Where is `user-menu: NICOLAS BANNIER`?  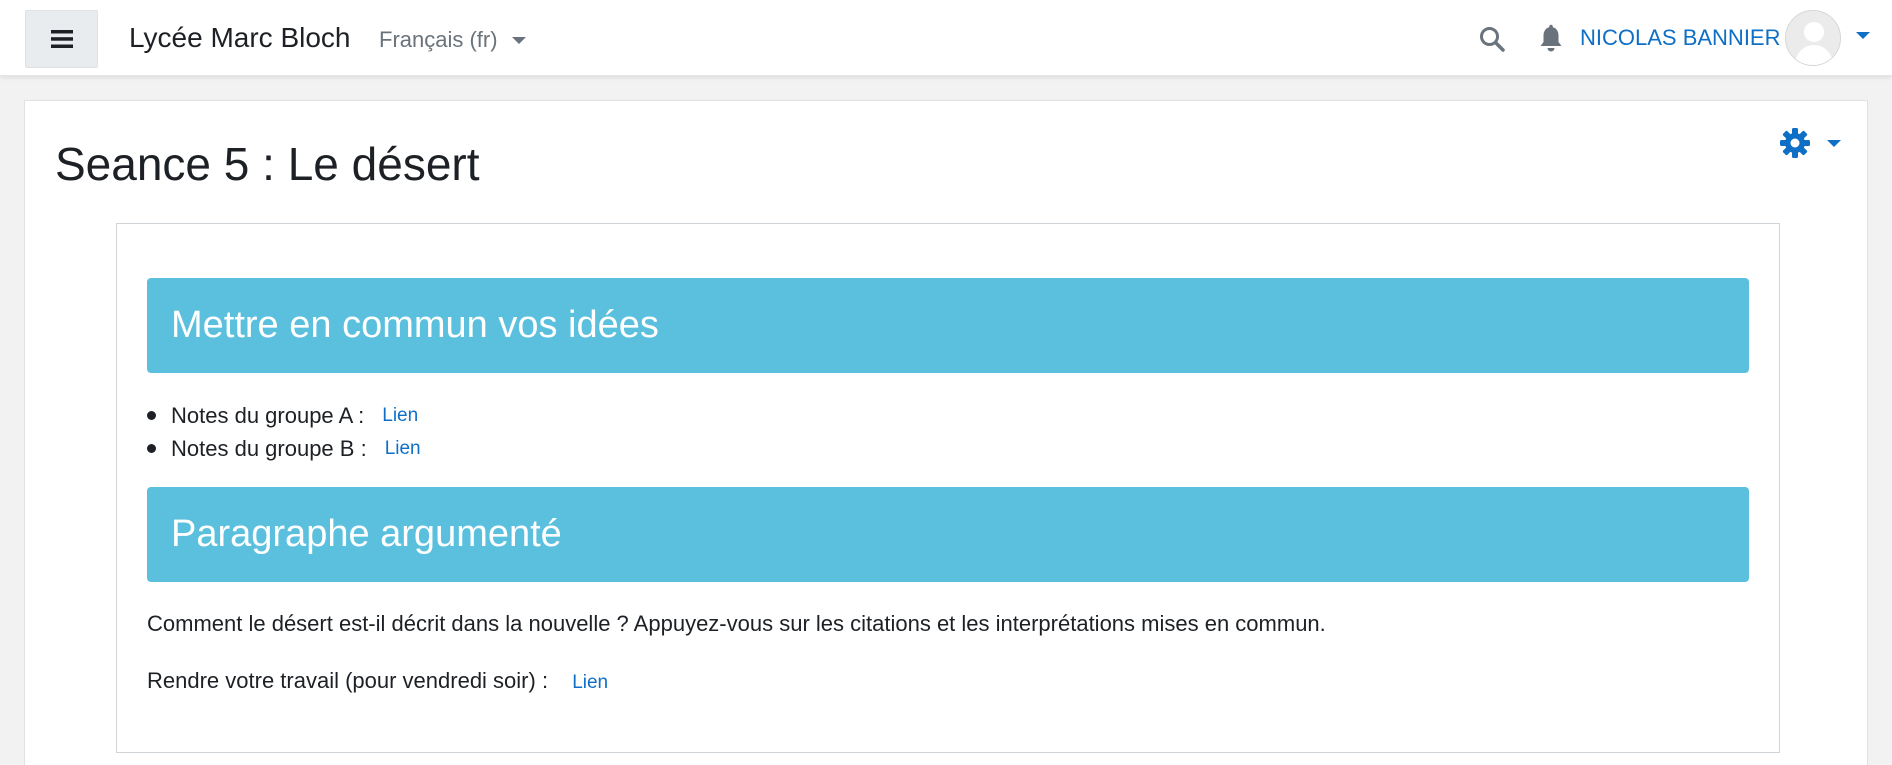
user-menu: NICOLAS BANNIER is located at coordinates (1710, 38).